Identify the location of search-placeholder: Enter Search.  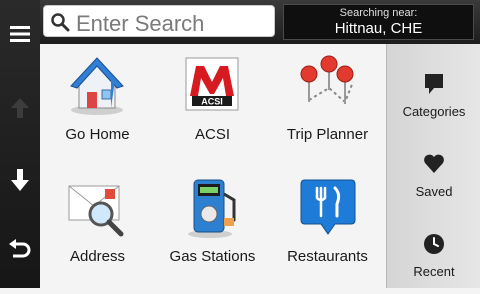
(140, 23).